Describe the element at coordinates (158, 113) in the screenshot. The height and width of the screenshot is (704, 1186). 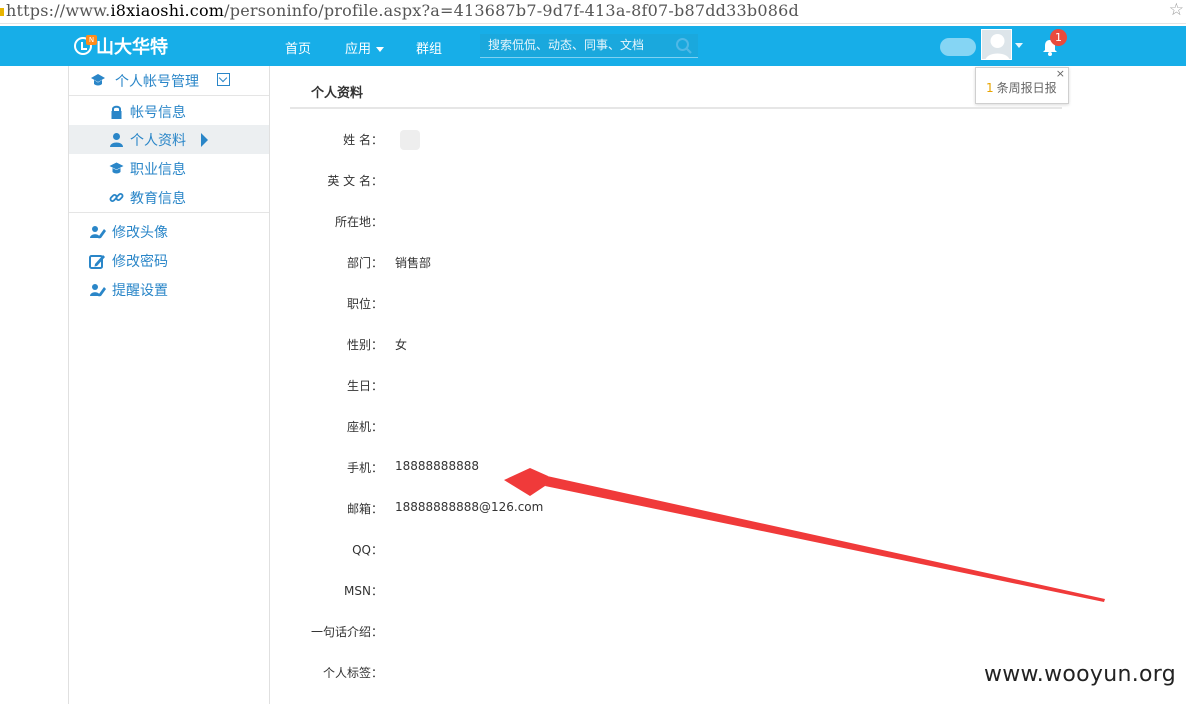
I see `sidebar-item-label: 帐号信息` at that location.